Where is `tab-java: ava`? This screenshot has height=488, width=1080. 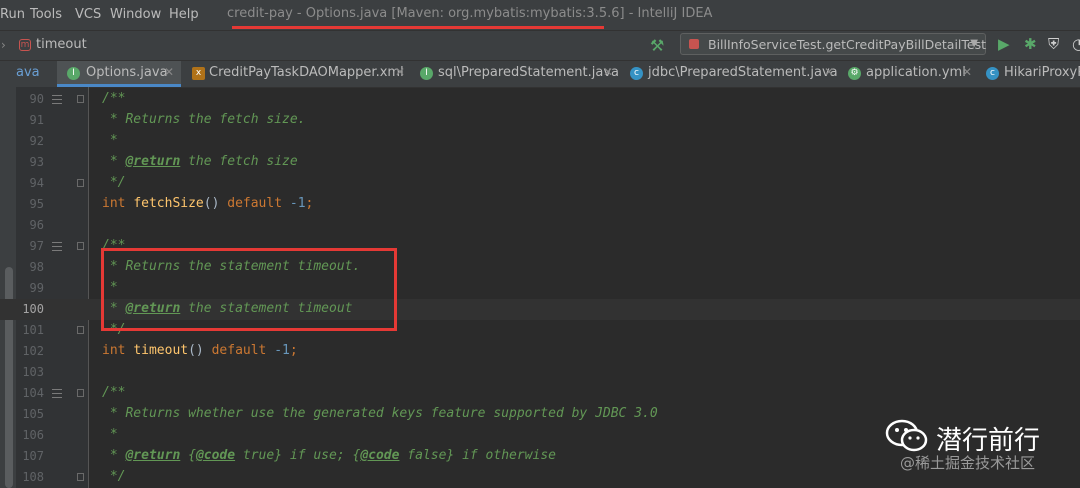 tab-java: ava is located at coordinates (27, 74).